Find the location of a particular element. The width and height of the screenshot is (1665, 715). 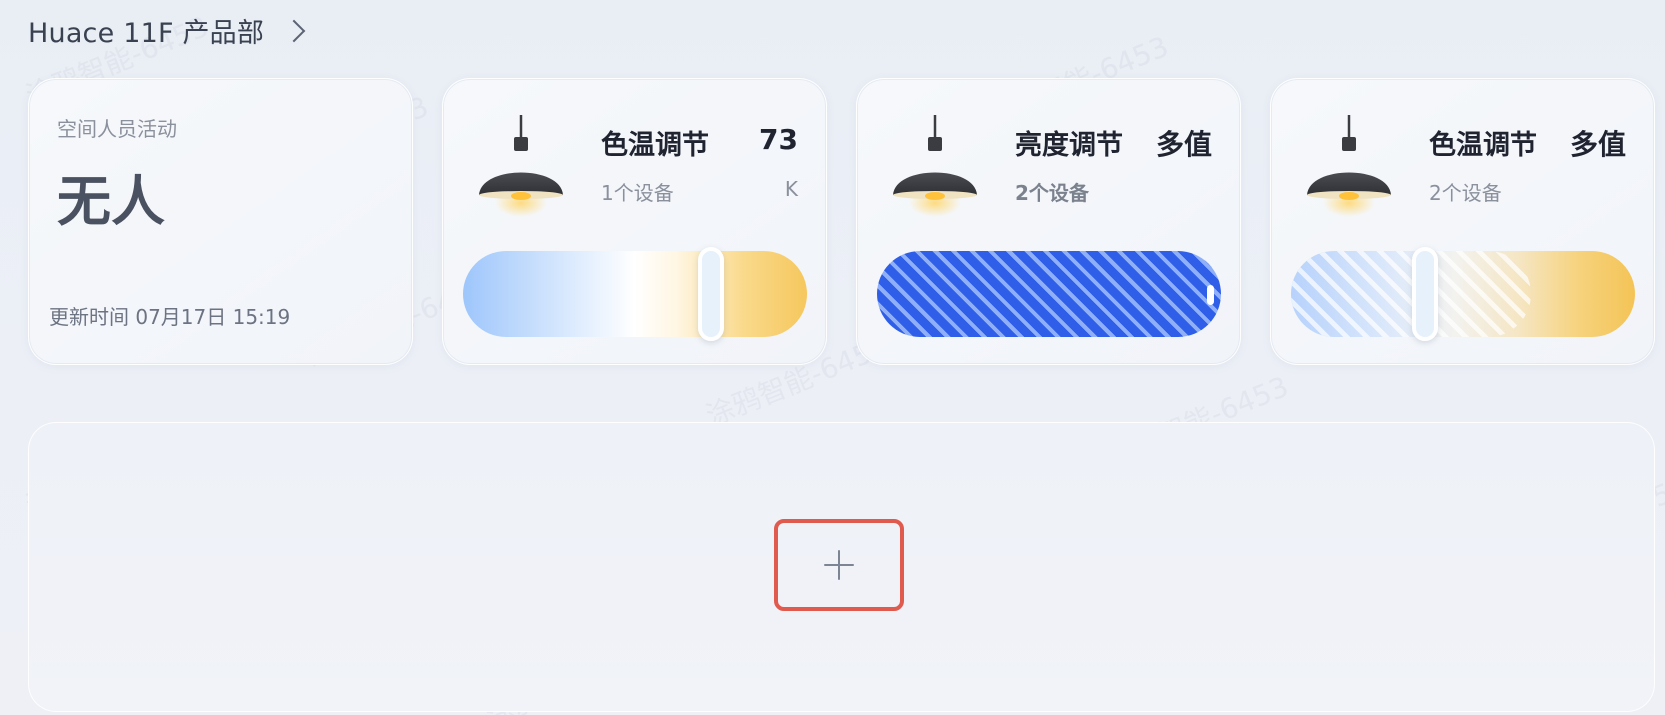

unit-label: K is located at coordinates (791, 189).